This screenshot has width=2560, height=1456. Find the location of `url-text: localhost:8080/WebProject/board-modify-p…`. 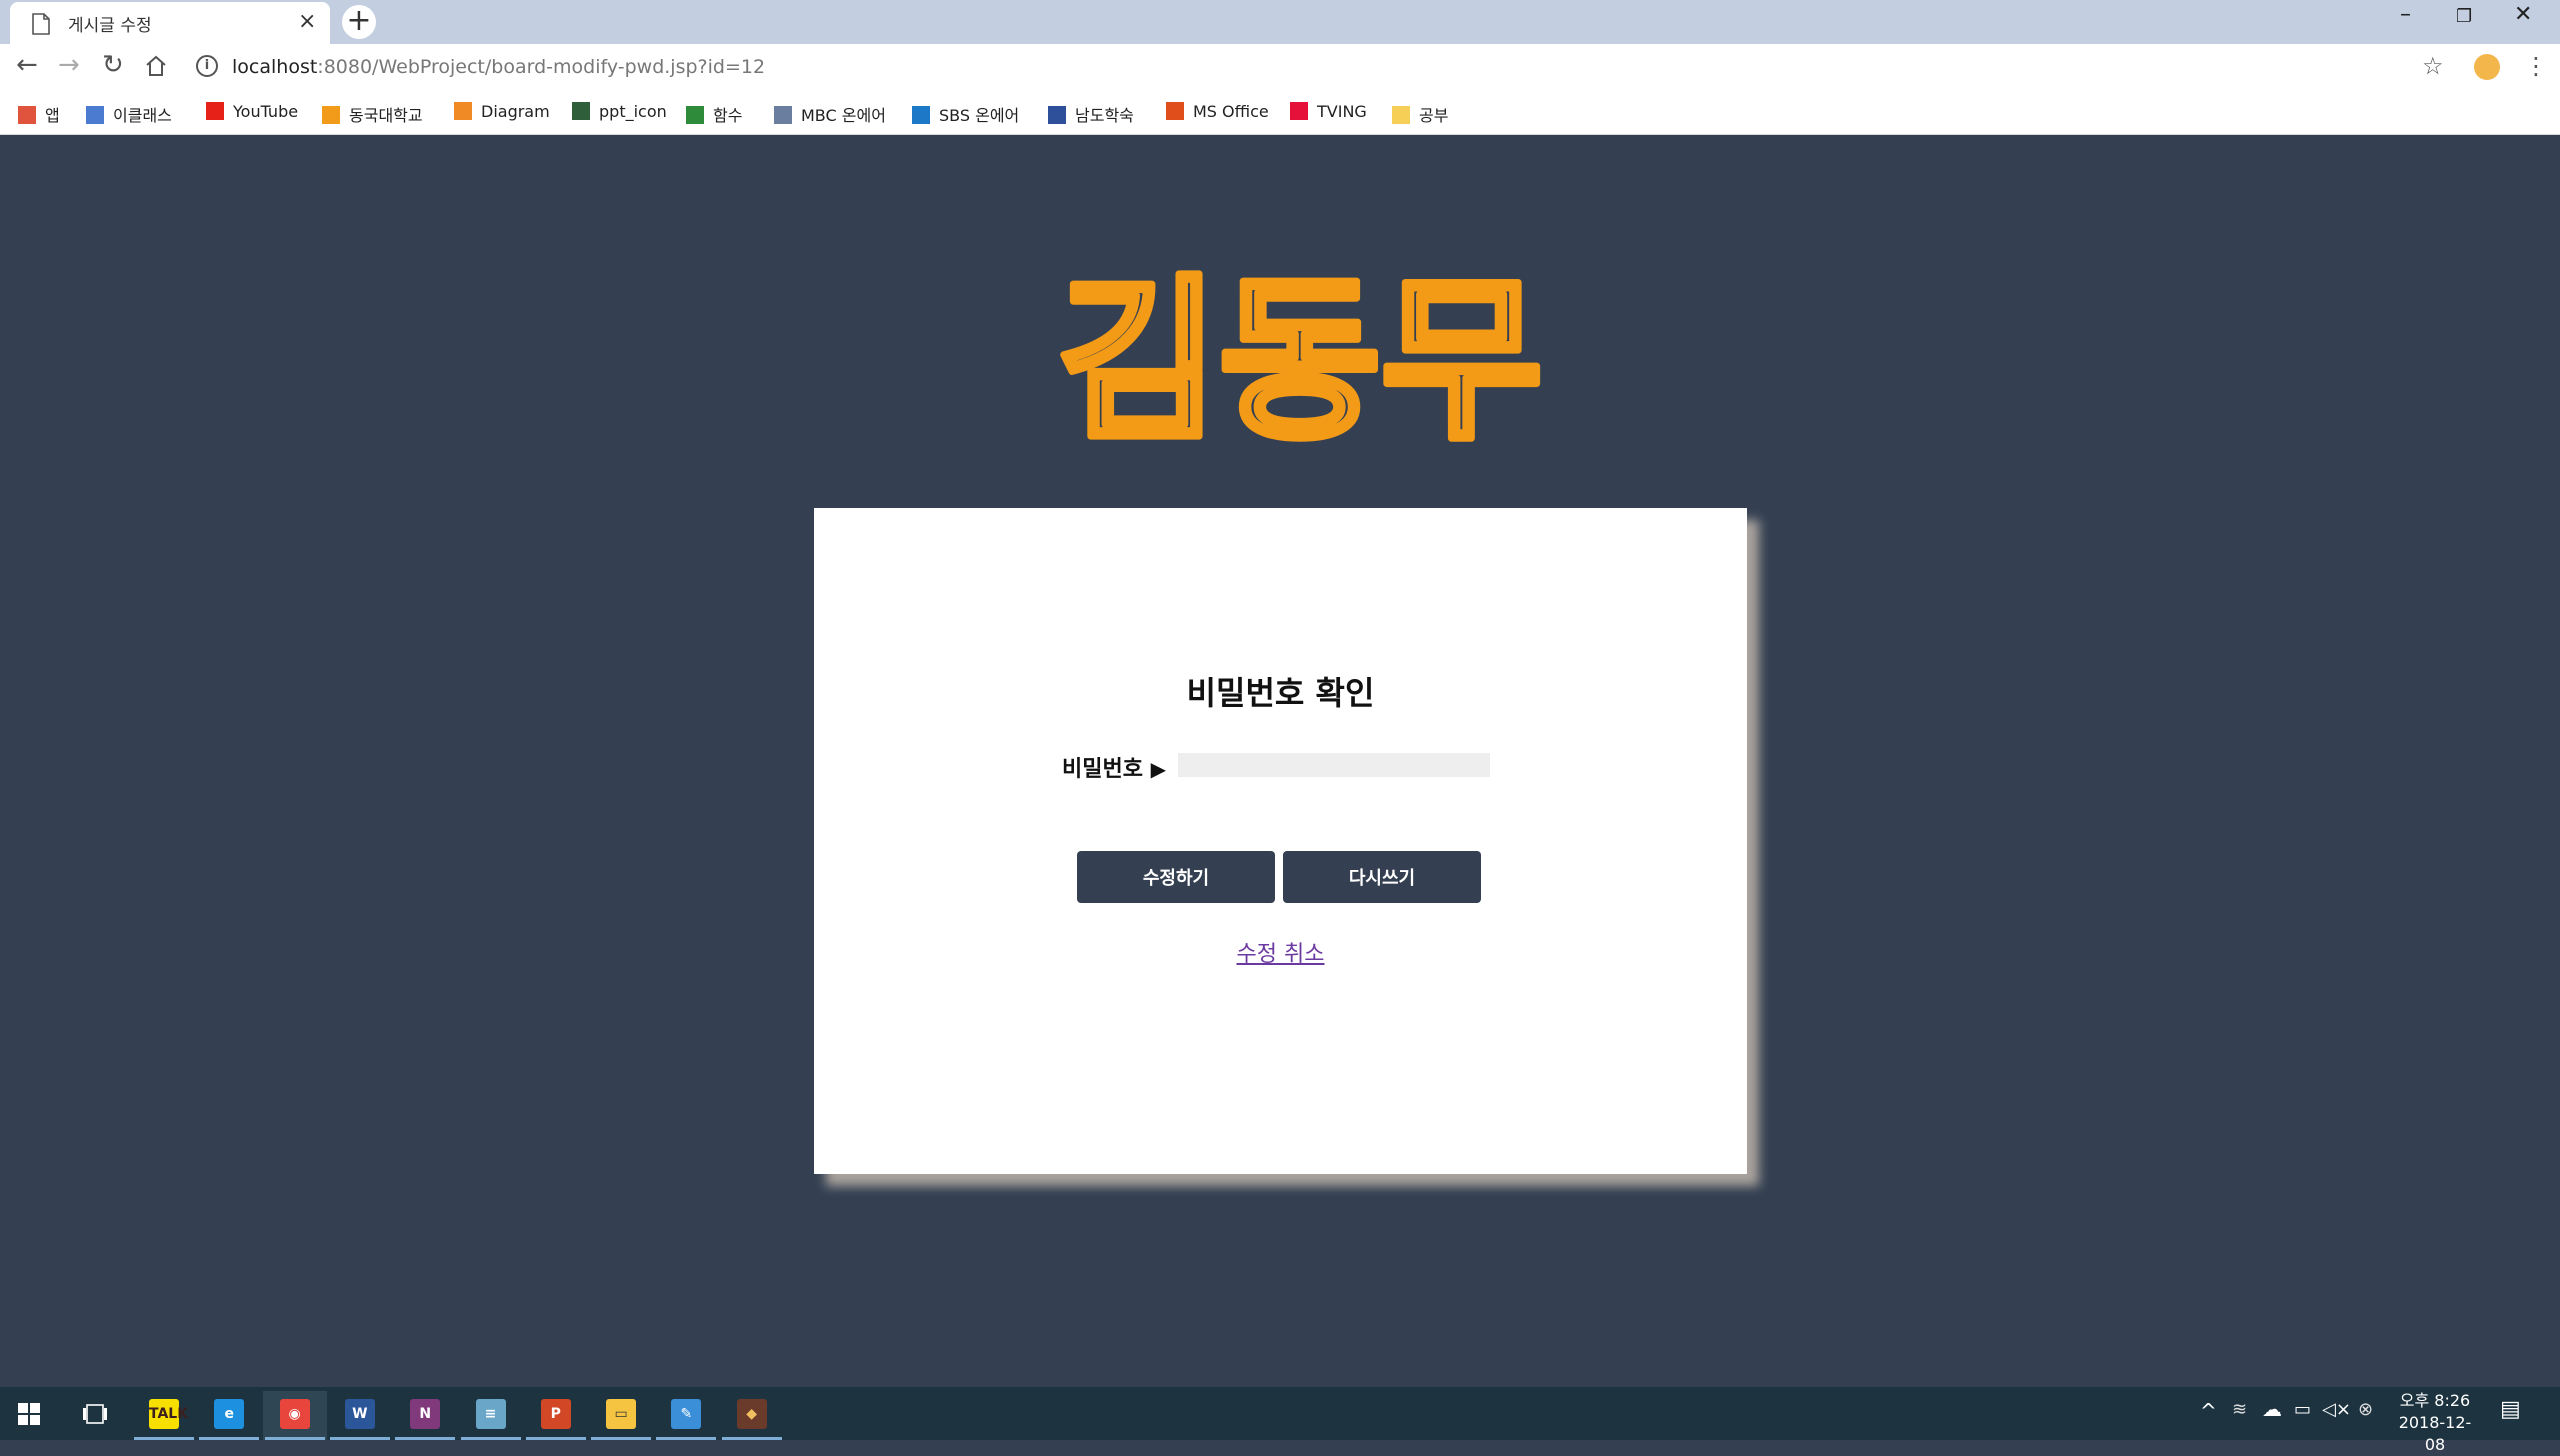

url-text: localhost:8080/WebProject/board-modify-p… is located at coordinates (499, 67).